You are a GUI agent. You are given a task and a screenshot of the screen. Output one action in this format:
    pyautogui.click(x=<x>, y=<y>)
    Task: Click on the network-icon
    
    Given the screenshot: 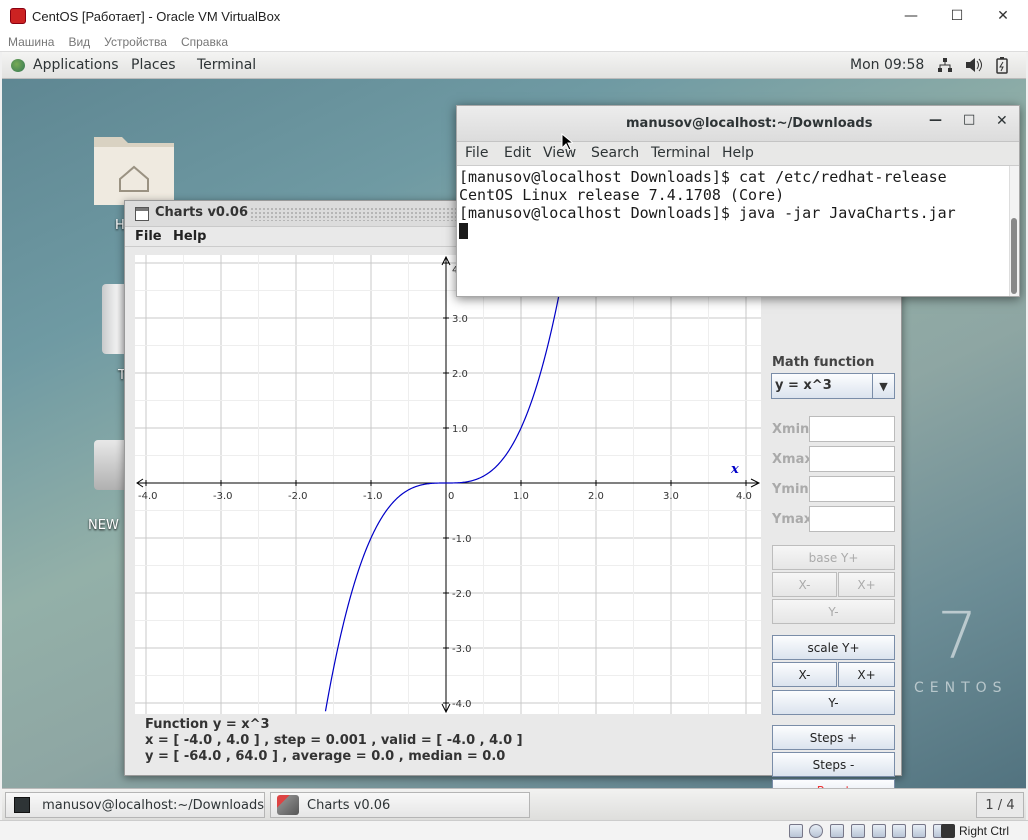 What is the action you would take?
    pyautogui.click(x=945, y=65)
    